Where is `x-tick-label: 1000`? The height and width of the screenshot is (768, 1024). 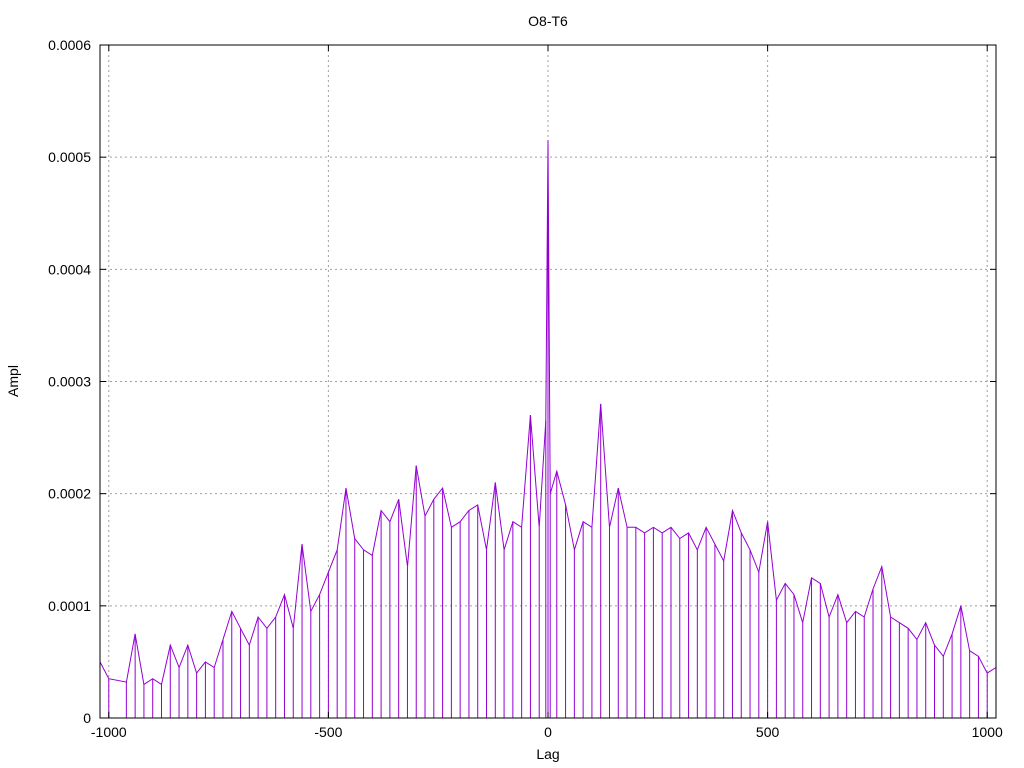 x-tick-label: 1000 is located at coordinates (987, 732).